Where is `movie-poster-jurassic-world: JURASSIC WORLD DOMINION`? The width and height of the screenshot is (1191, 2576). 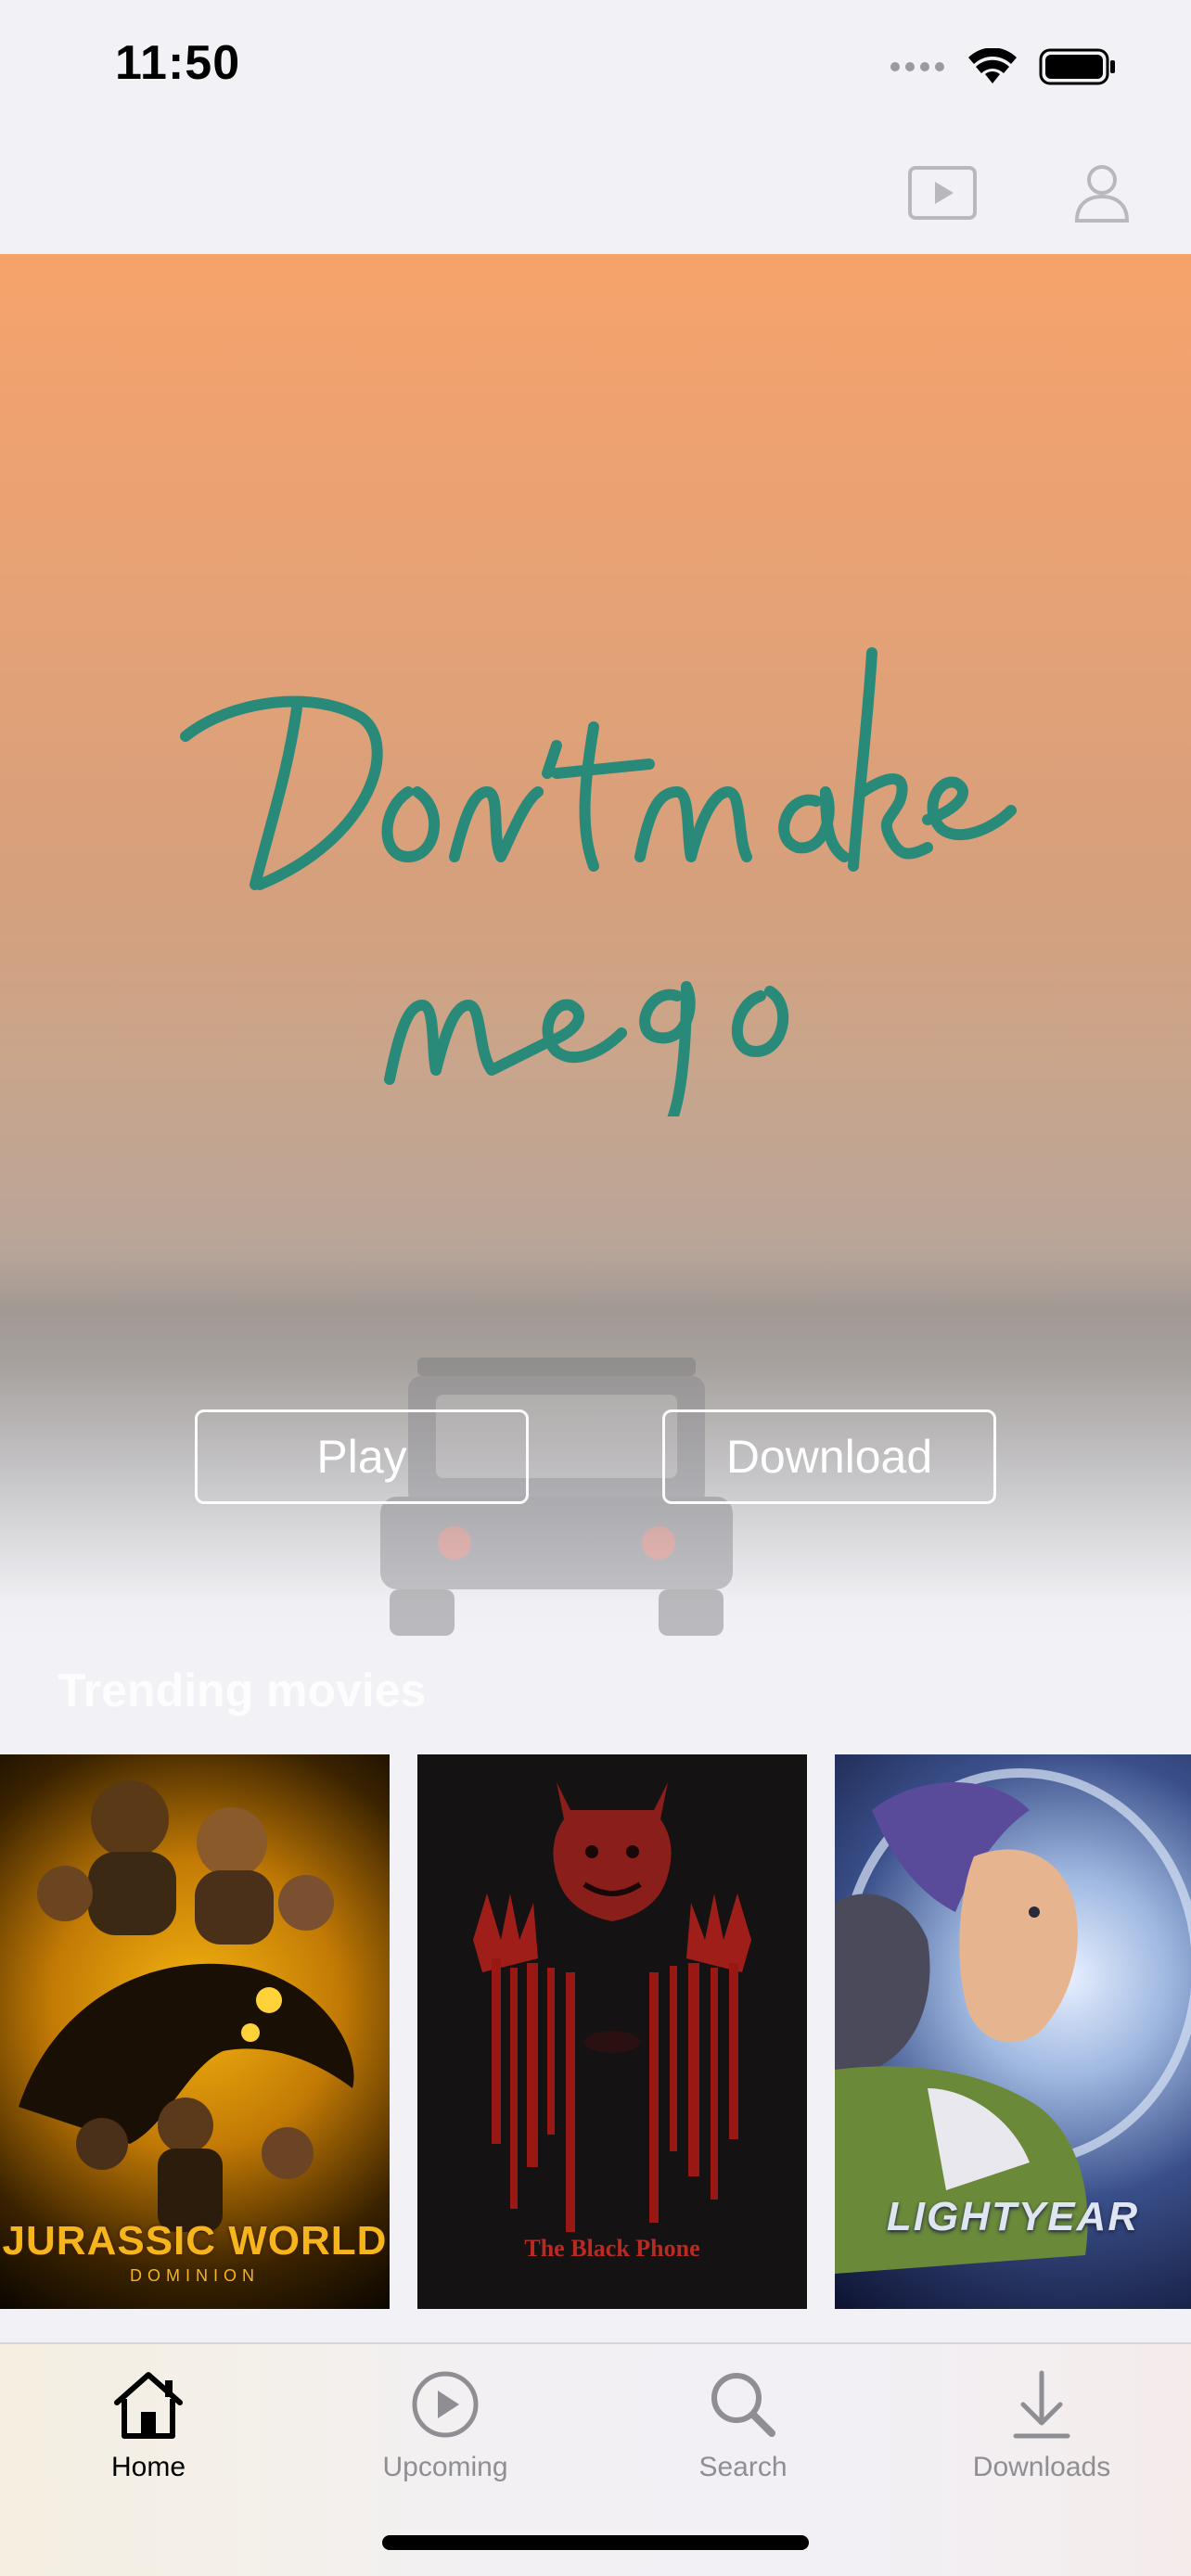 movie-poster-jurassic-world: JURASSIC WORLD DOMINION is located at coordinates (195, 2032).